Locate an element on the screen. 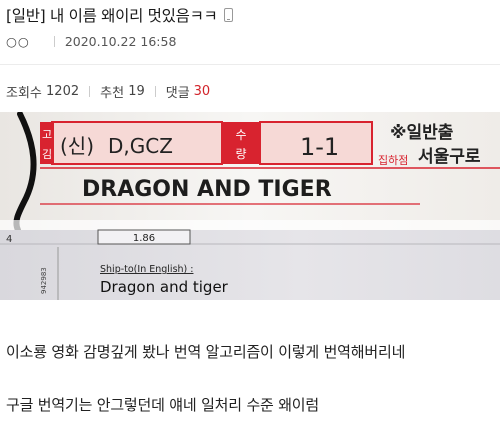  post-body-line: 이소룡 영화 감명깊게 봤나 번역 알고리즘이 이렇게 번역해버리네 is located at coordinates (206, 352).